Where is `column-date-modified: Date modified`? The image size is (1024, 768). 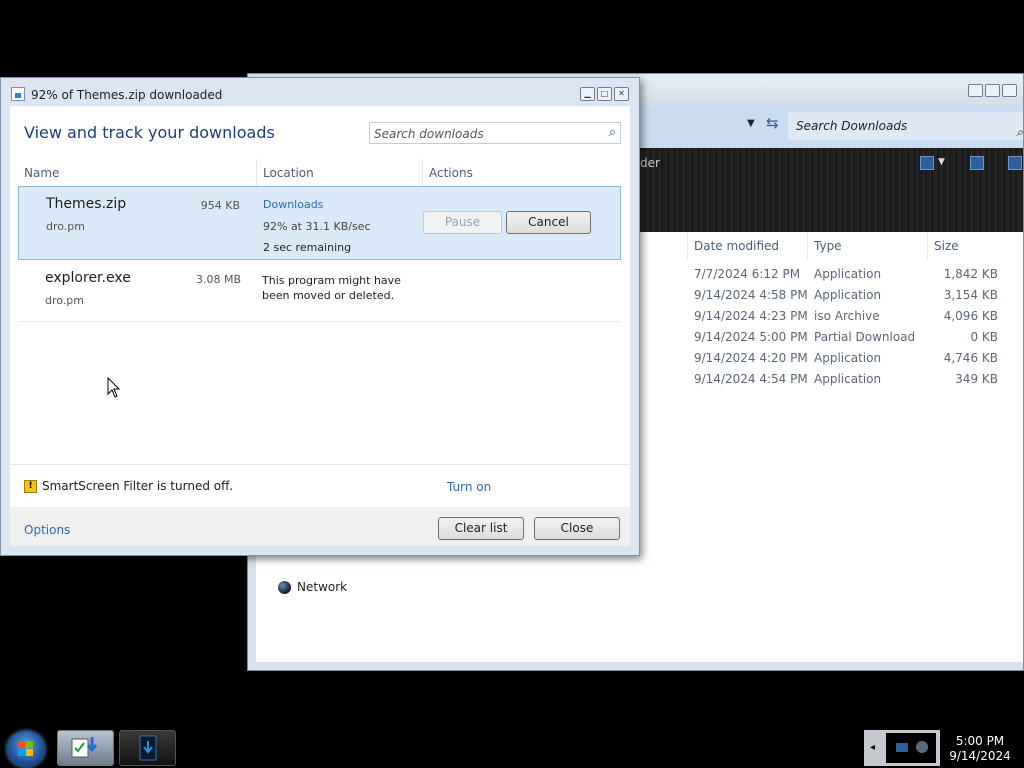 column-date-modified: Date modified is located at coordinates (747, 246).